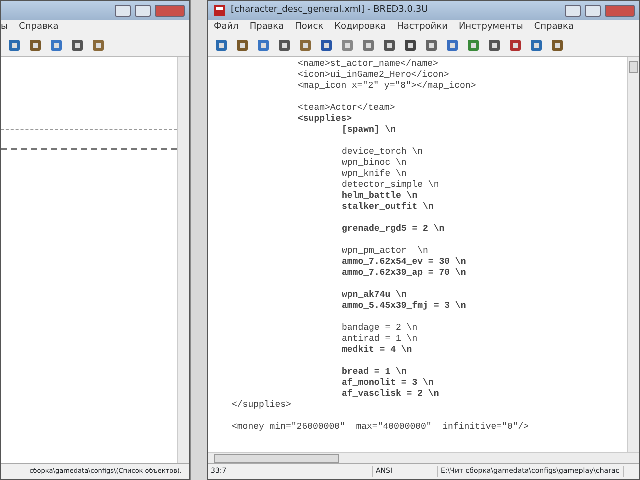 Image resolution: width=640 pixels, height=480 pixels. Describe the element at coordinates (391, 185) in the screenshot. I see `code-line: detector_simple \n` at that location.